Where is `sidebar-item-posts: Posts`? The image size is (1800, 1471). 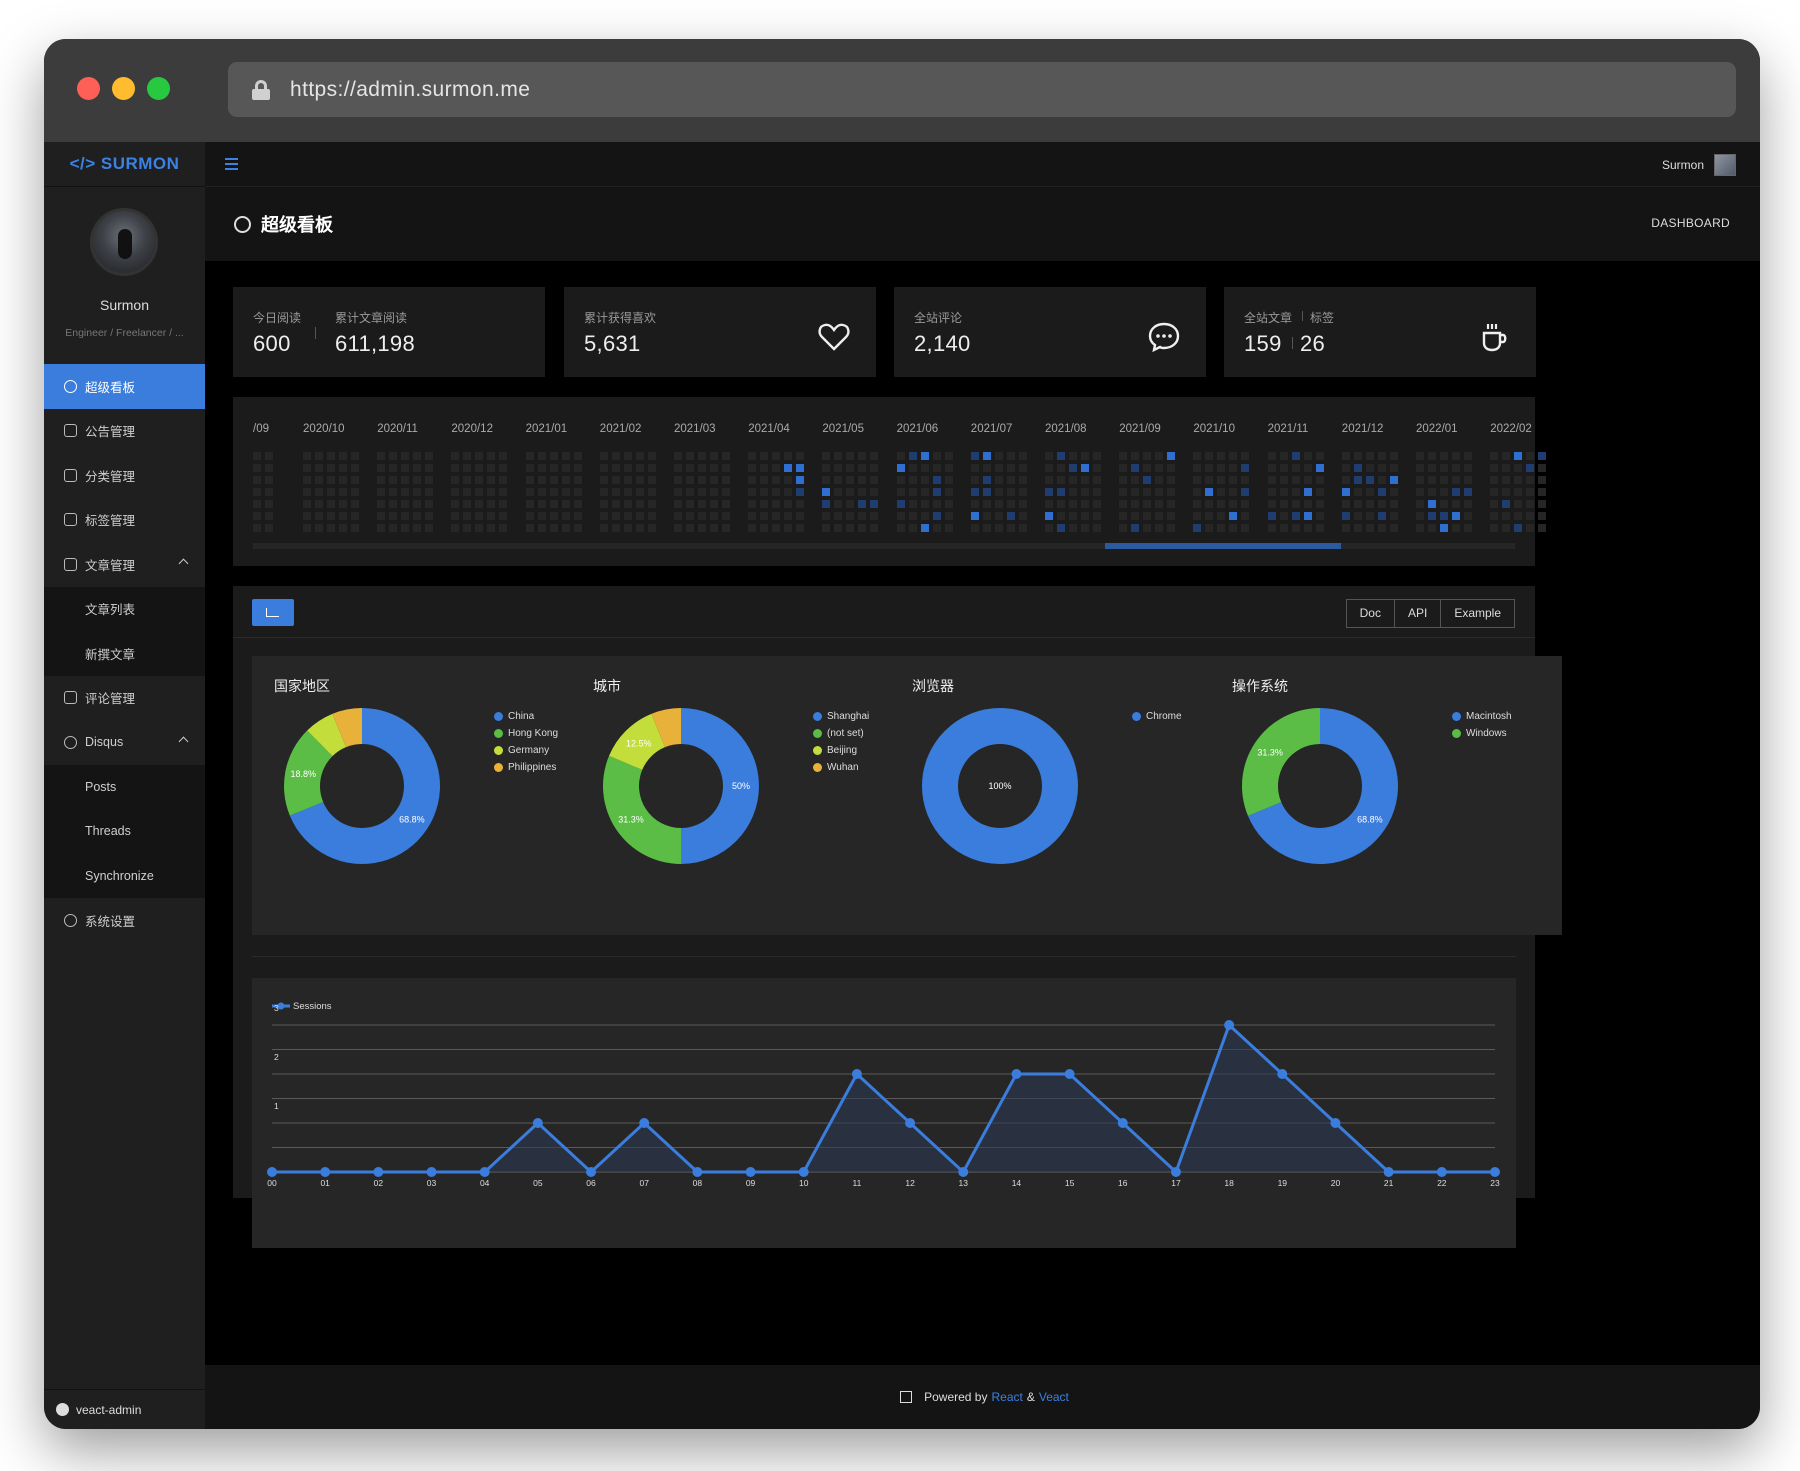 sidebar-item-posts: Posts is located at coordinates (124, 786).